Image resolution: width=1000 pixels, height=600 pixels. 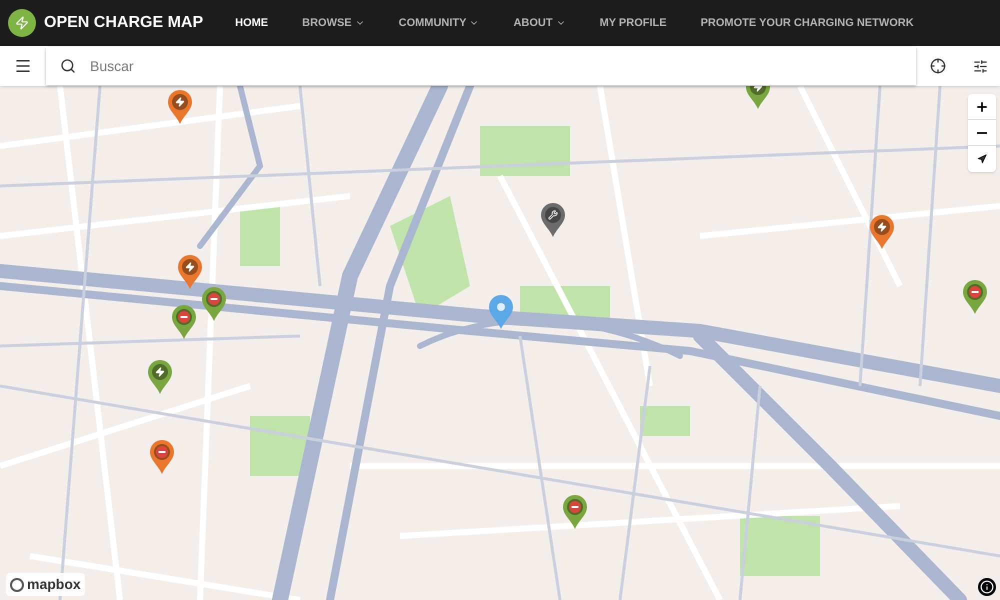 I want to click on nav-link: MY PROFILE, so click(x=633, y=23).